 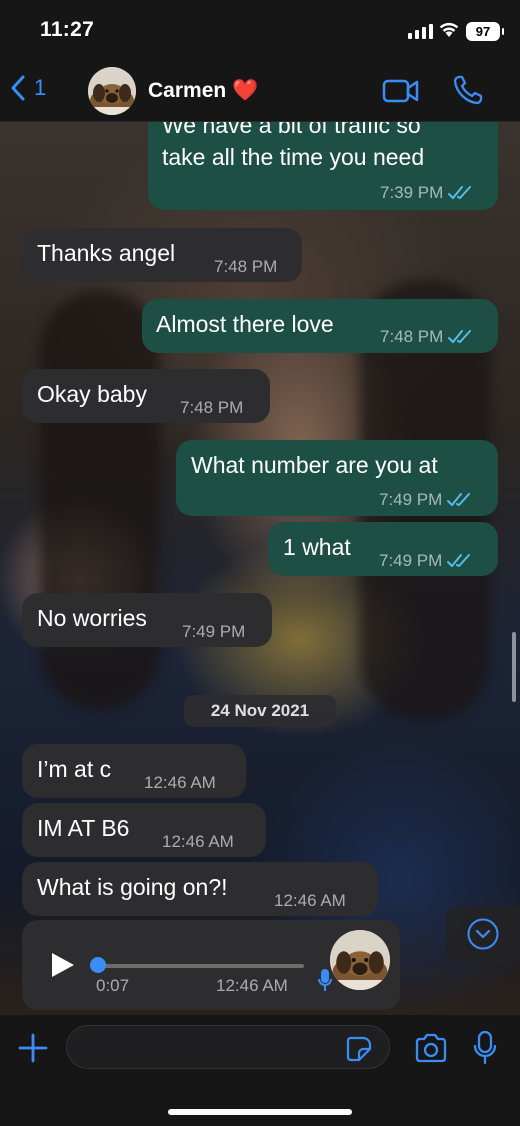 What do you see at coordinates (514, 667) in the screenshot?
I see `scroll-indicator` at bounding box center [514, 667].